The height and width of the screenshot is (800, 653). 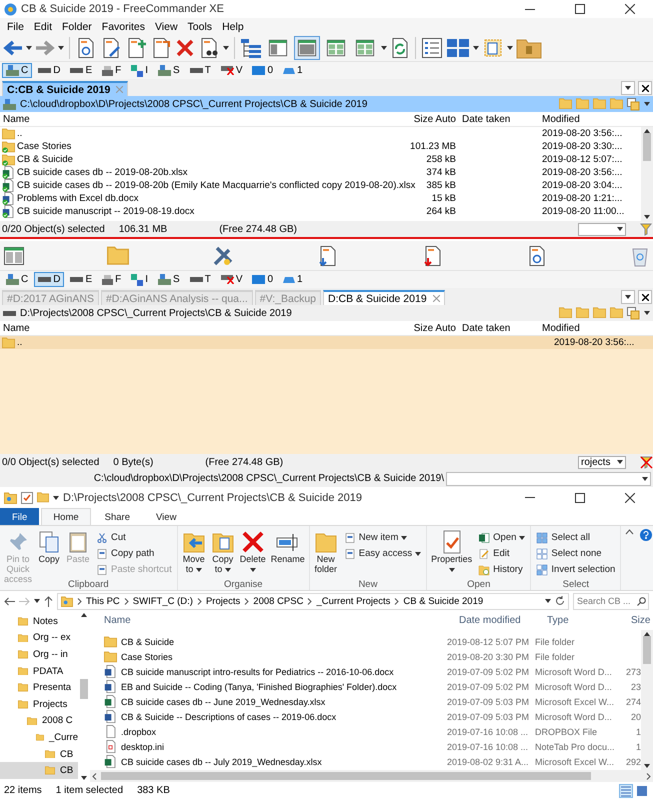 What do you see at coordinates (65, 88) in the screenshot?
I see `folder-tab: C:CB & Suicide 2019` at bounding box center [65, 88].